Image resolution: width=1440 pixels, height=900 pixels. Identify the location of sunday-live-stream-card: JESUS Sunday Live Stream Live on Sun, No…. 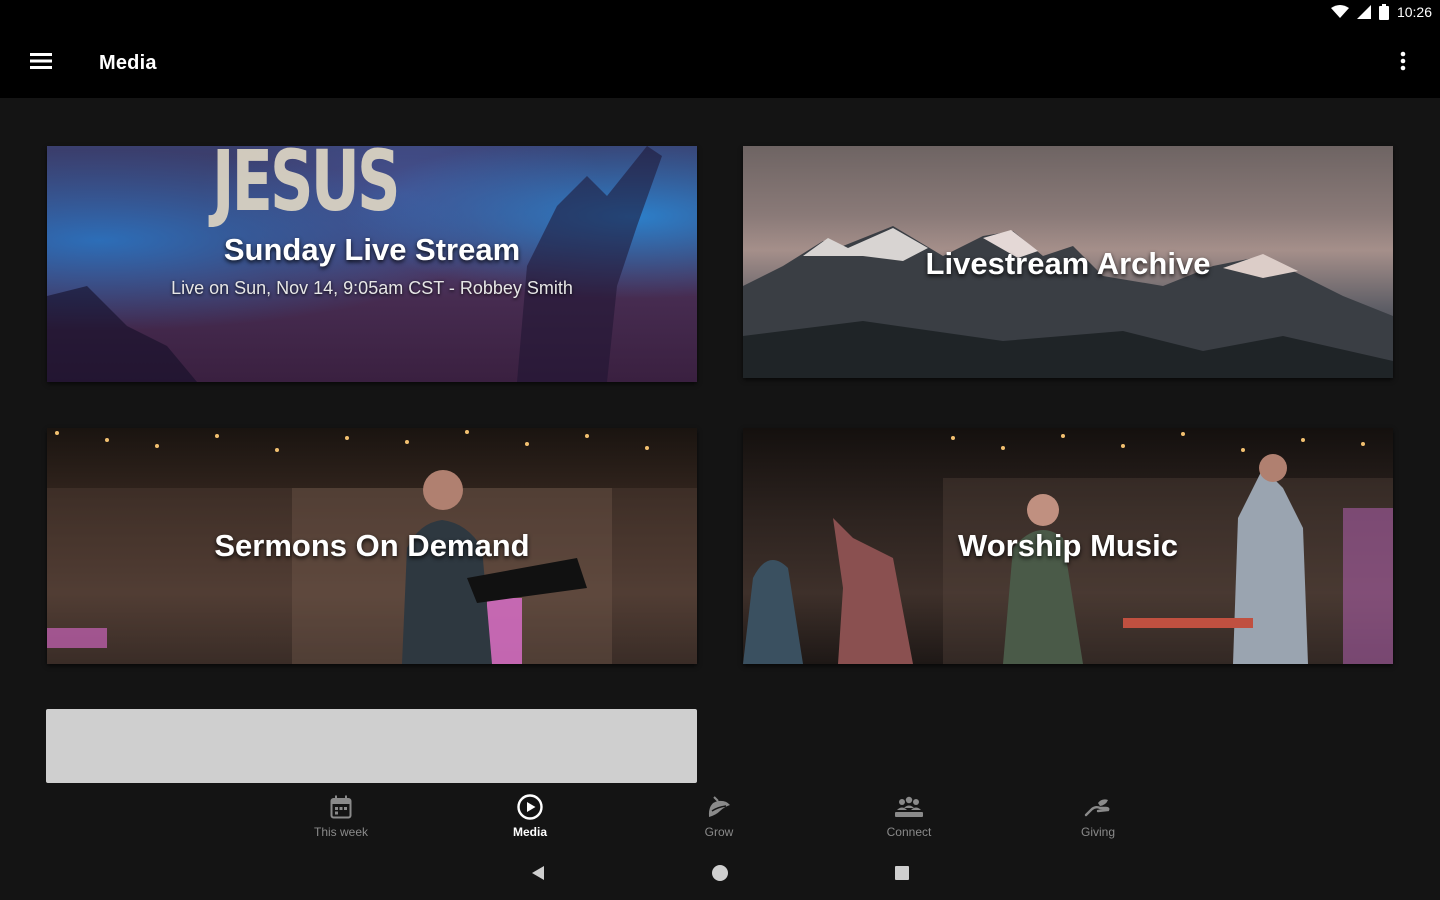
(372, 264).